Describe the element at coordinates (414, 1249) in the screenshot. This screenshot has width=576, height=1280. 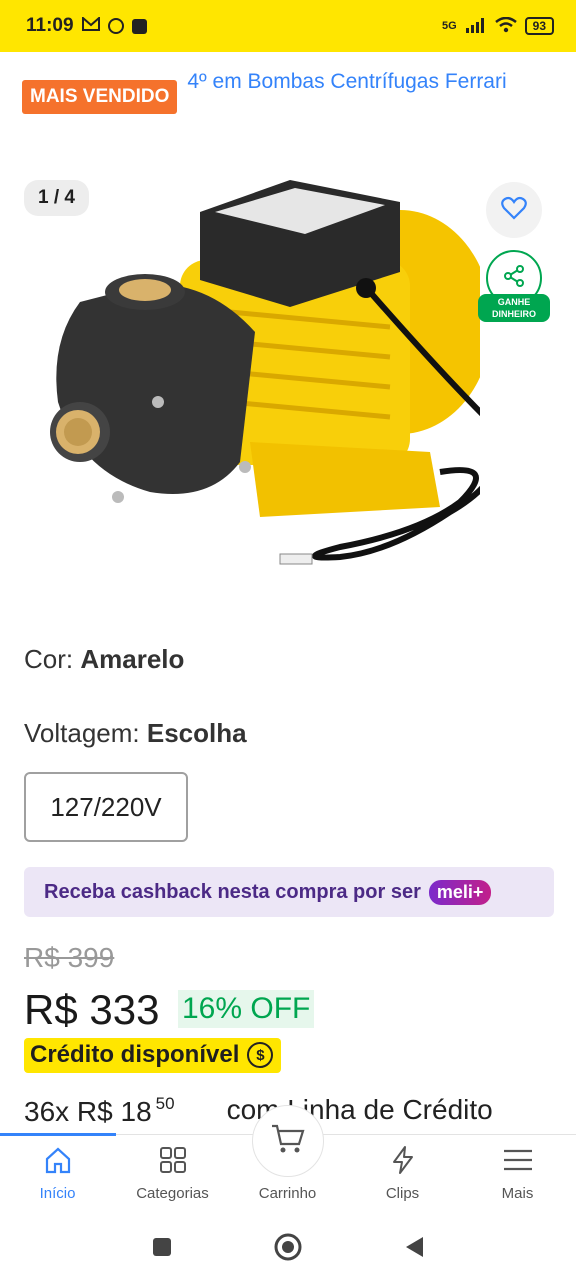
I see `back-icon` at that location.